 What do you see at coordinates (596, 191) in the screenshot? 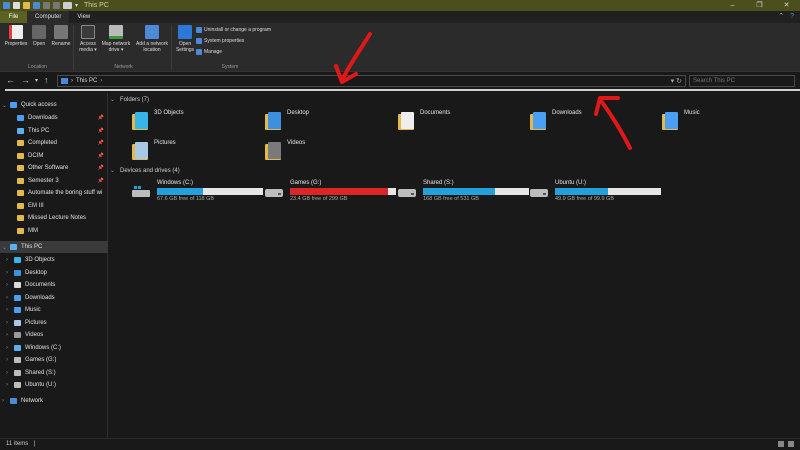
I see `drive-tile: Ubuntu (U:) 49.9 GB free of 99.9 GB` at bounding box center [596, 191].